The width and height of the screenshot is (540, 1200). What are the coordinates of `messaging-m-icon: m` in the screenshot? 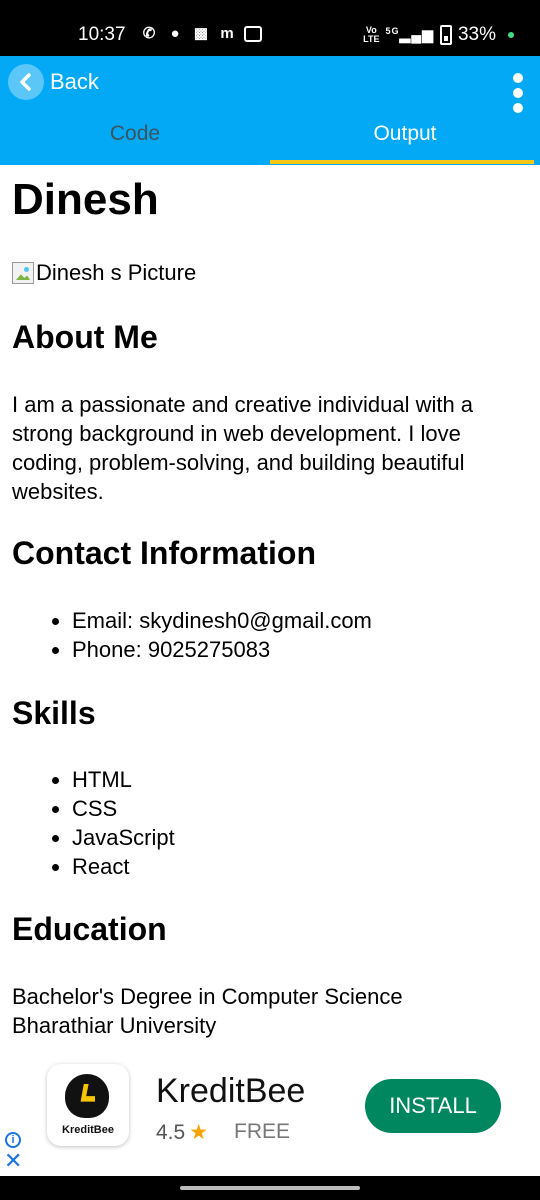 It's located at (227, 33).